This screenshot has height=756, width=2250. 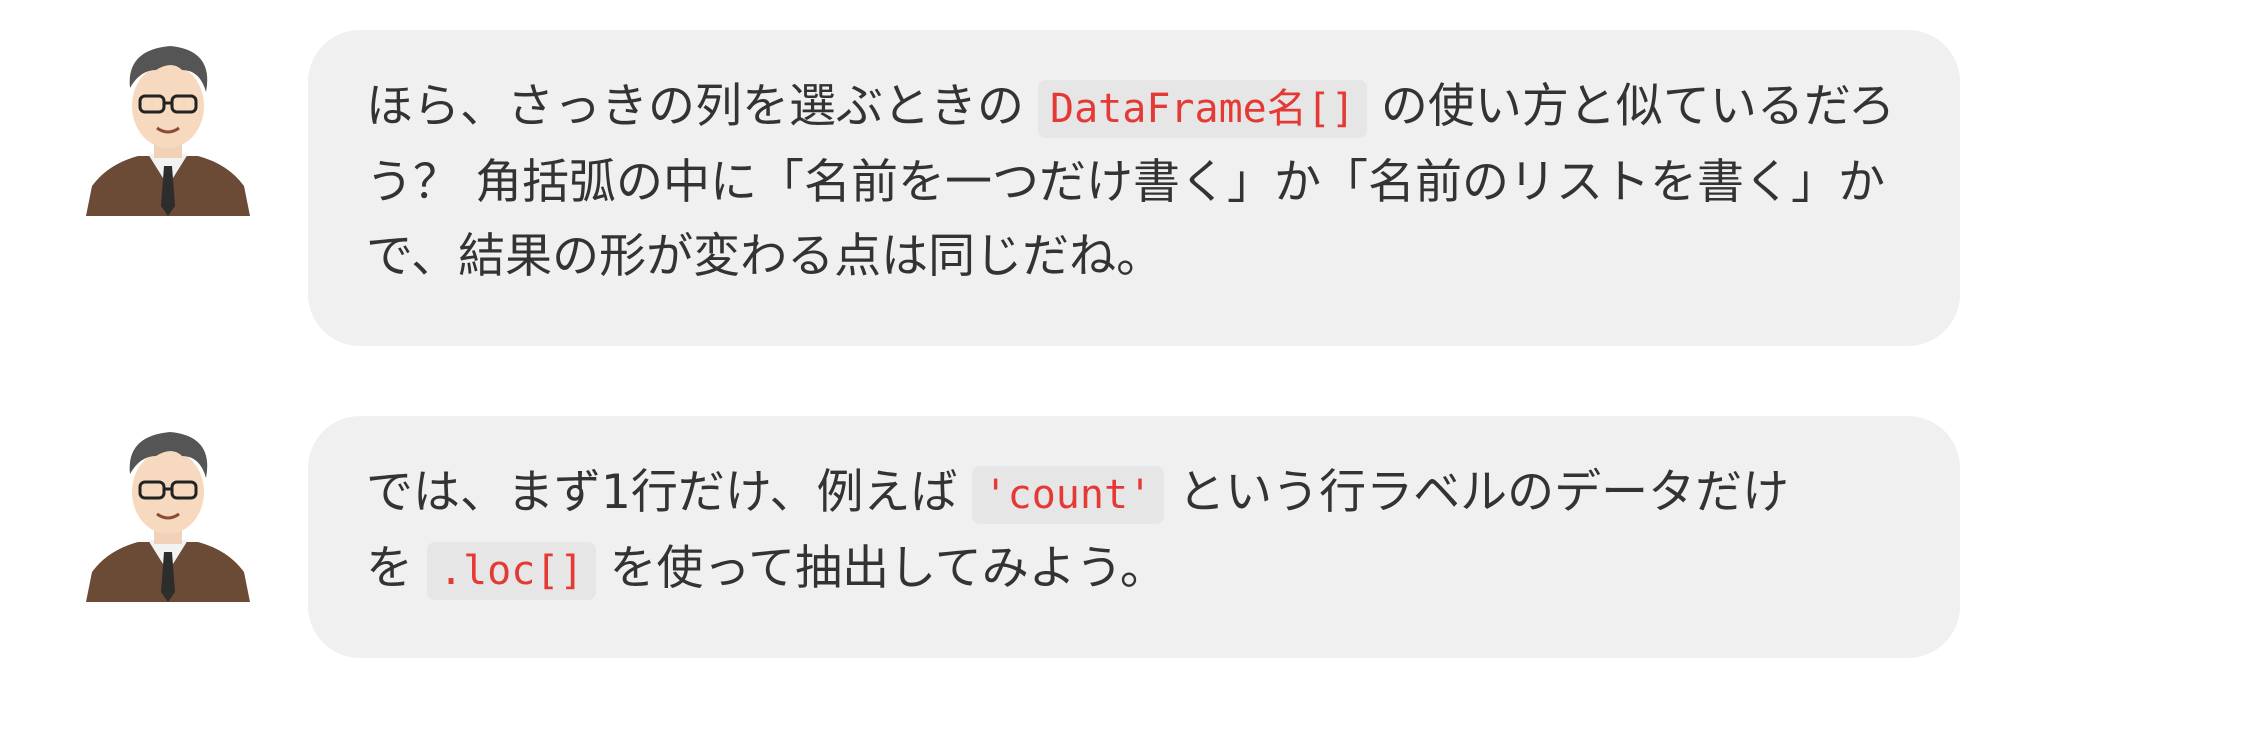 What do you see at coordinates (1068, 495) in the screenshot?
I see `inline-code: 'count'` at bounding box center [1068, 495].